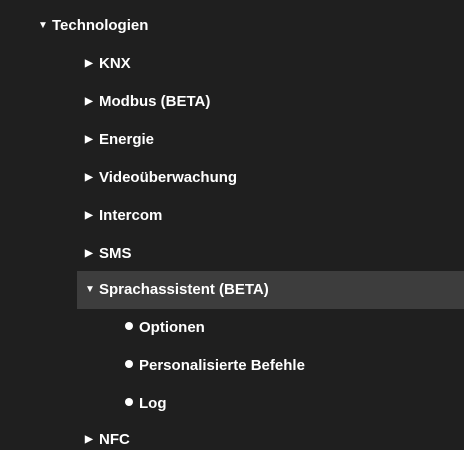 This screenshot has width=464, height=450. Describe the element at coordinates (270, 290) in the screenshot. I see `tree-item-sprachassistent: ▼ Sprachassistent (BETA)` at that location.